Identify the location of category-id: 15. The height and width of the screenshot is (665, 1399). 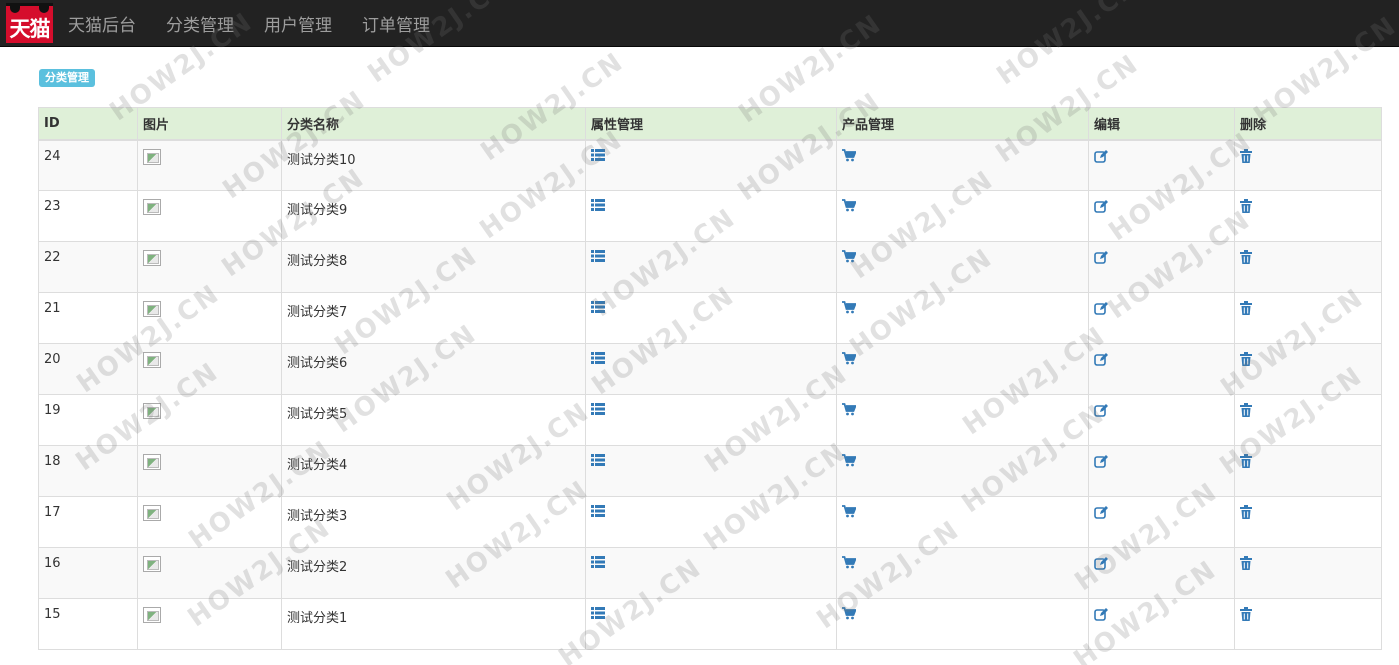
(52, 614).